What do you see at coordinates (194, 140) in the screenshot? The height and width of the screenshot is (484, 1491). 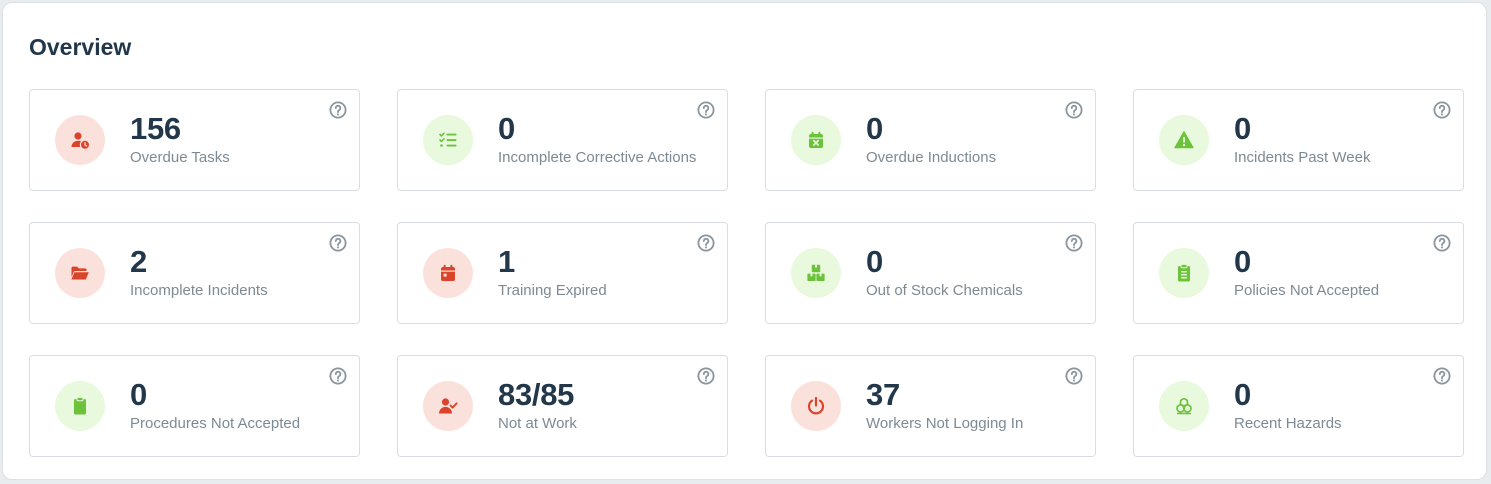 I see `stat-card-overdue-tasks: 156 Overdue Tasks` at bounding box center [194, 140].